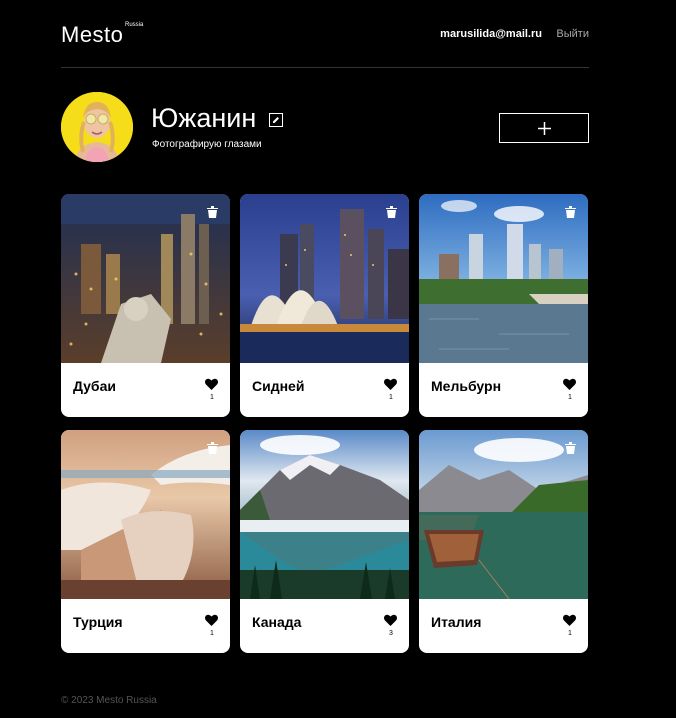 Image resolution: width=676 pixels, height=718 pixels. What do you see at coordinates (572, 34) in the screenshot?
I see `logout-link: Выйти` at bounding box center [572, 34].